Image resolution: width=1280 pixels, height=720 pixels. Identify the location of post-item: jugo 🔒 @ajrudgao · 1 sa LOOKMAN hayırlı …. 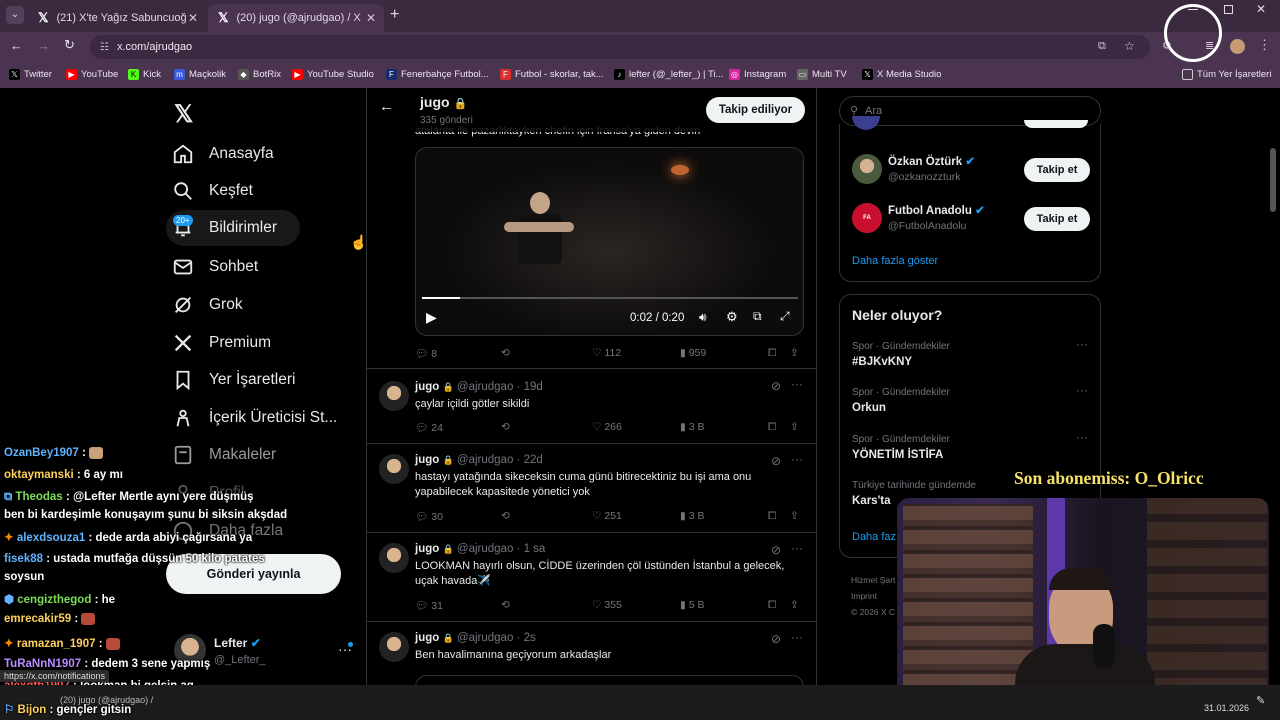
(591, 577).